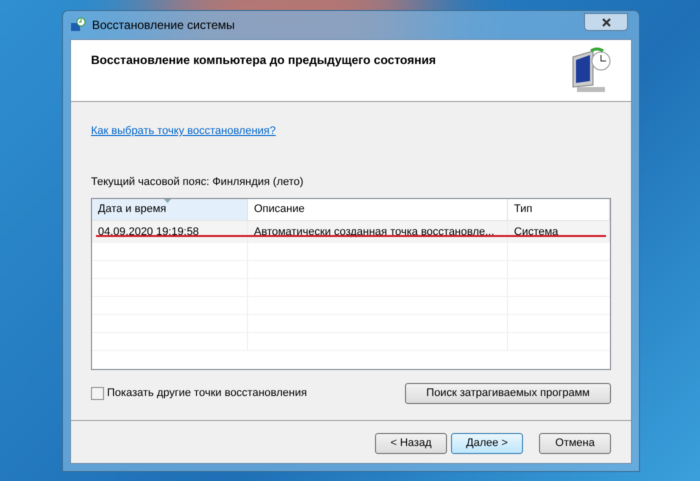 This screenshot has height=481, width=700. I want to click on column-header: Дата и время, so click(170, 209).